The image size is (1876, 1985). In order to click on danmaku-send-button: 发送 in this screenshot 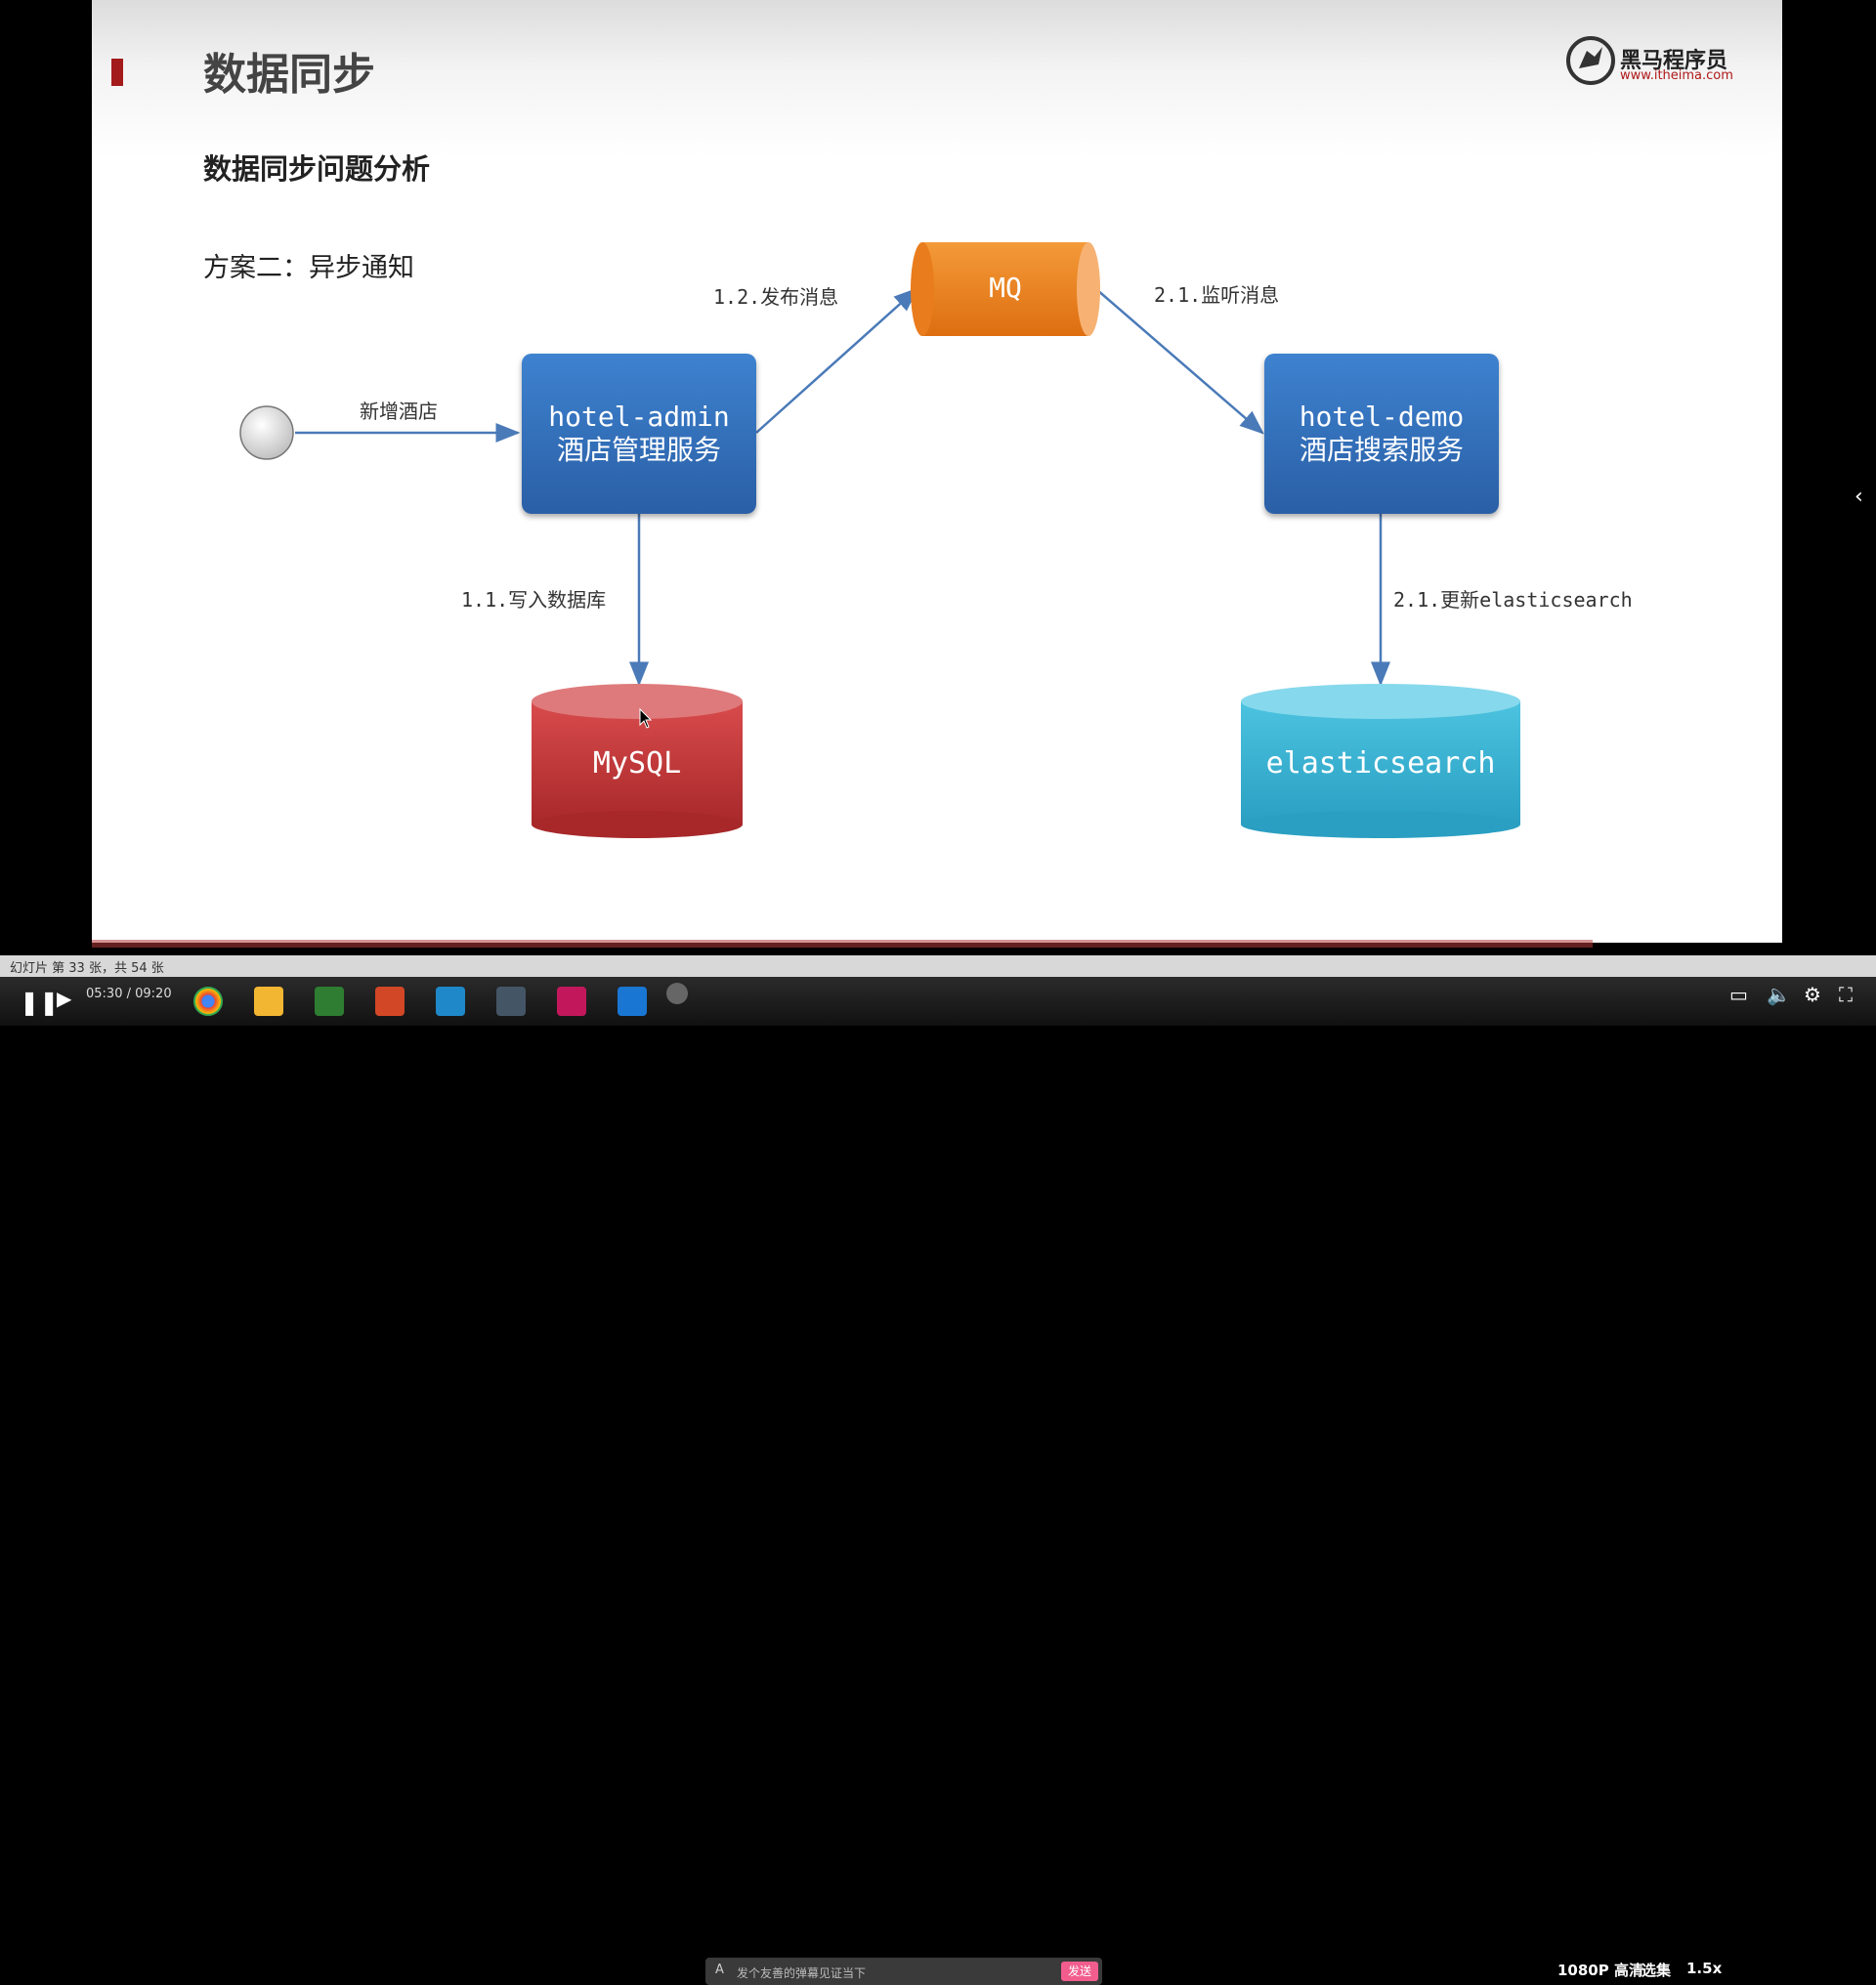, I will do `click(1079, 1971)`.